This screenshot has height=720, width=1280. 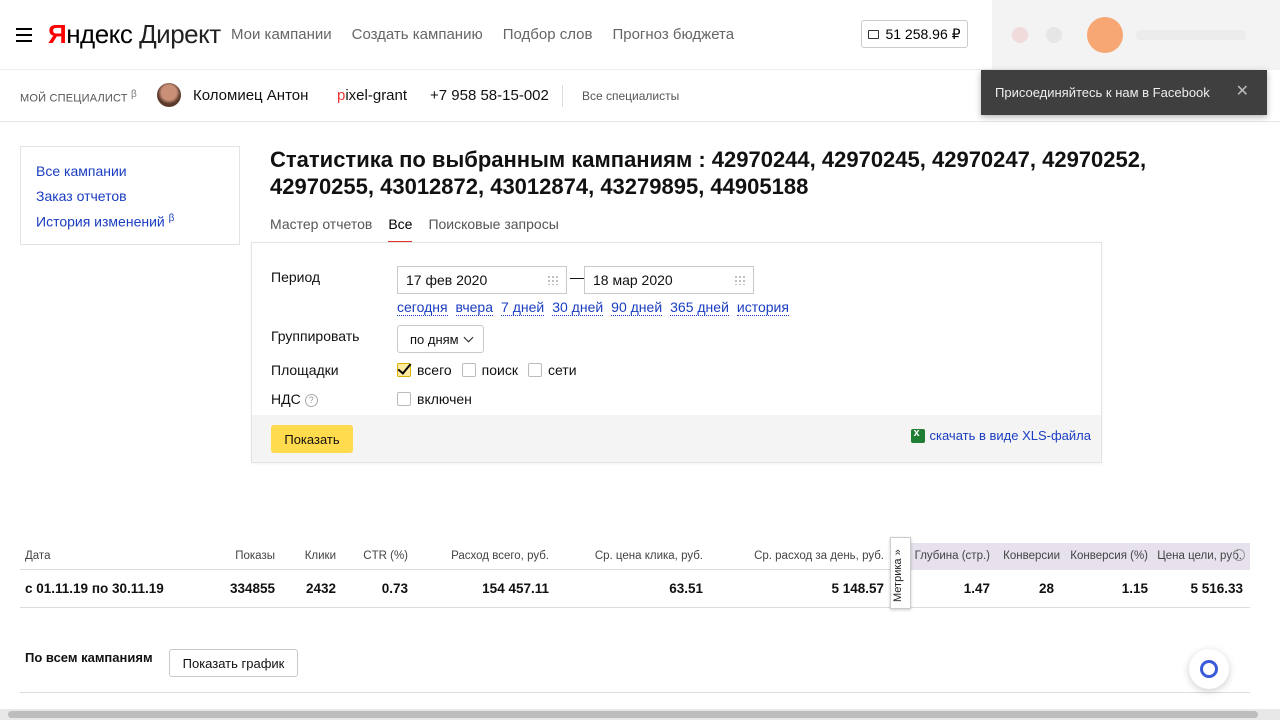 I want to click on date-to-value: 18 мар 2020, so click(x=633, y=280).